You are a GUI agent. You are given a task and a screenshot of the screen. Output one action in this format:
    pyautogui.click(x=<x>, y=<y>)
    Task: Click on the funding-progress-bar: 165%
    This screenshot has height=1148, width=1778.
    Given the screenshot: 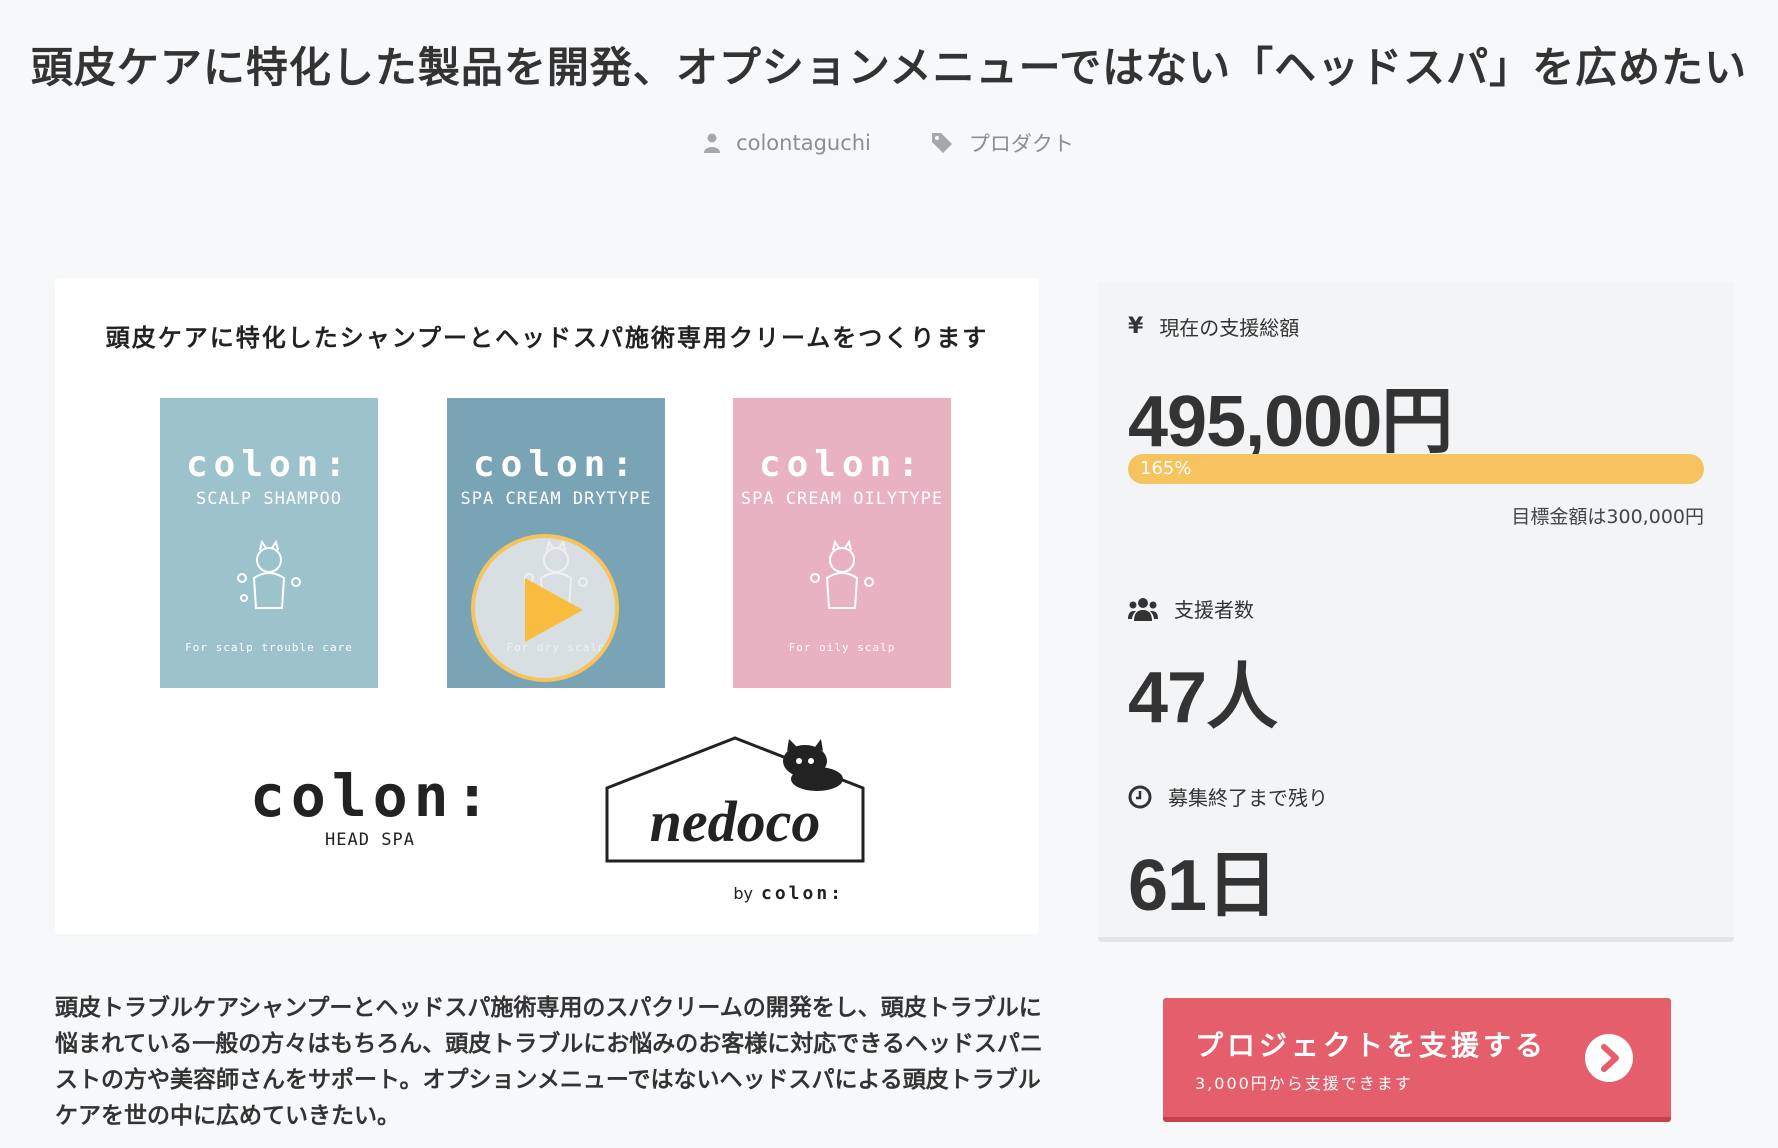 What is the action you would take?
    pyautogui.click(x=1416, y=469)
    